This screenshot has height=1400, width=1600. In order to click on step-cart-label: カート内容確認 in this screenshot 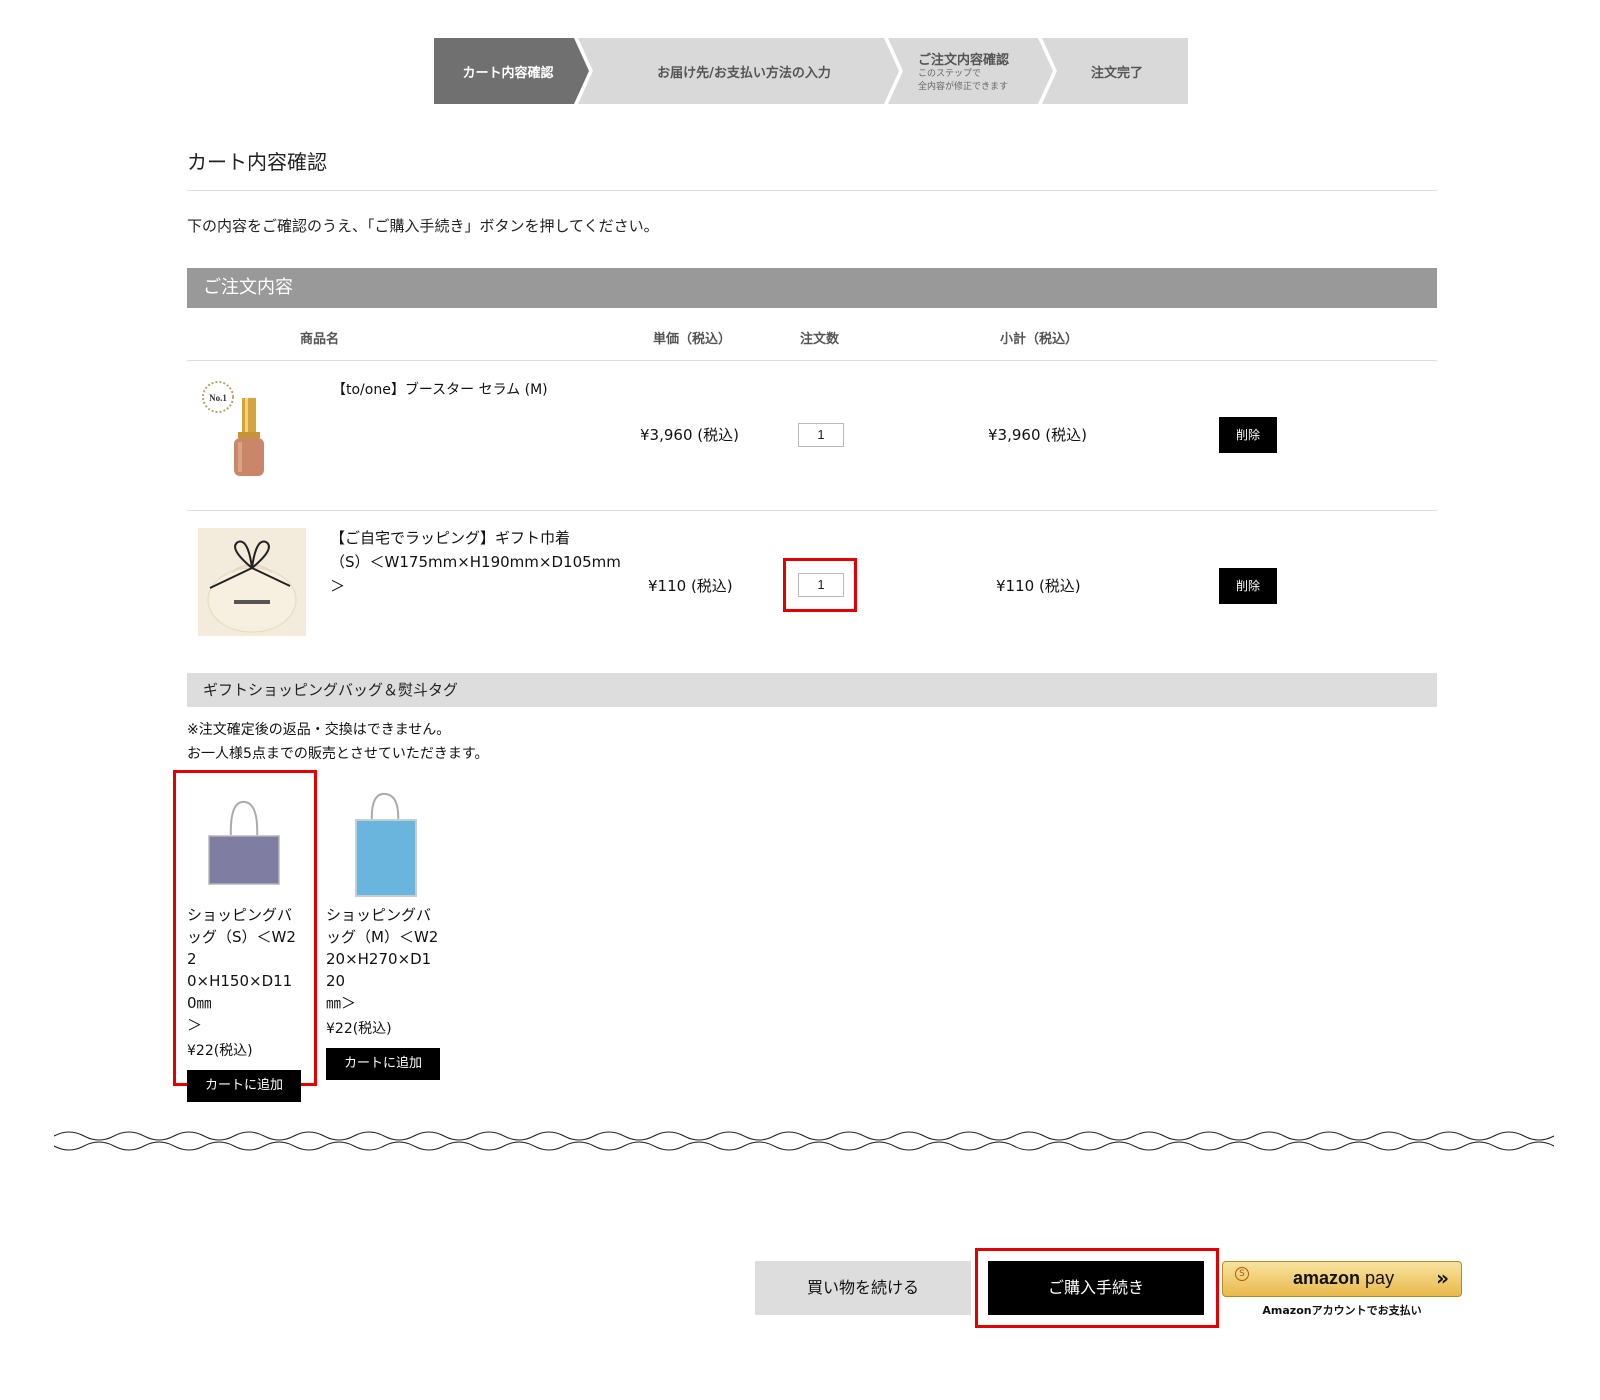, I will do `click(508, 73)`.